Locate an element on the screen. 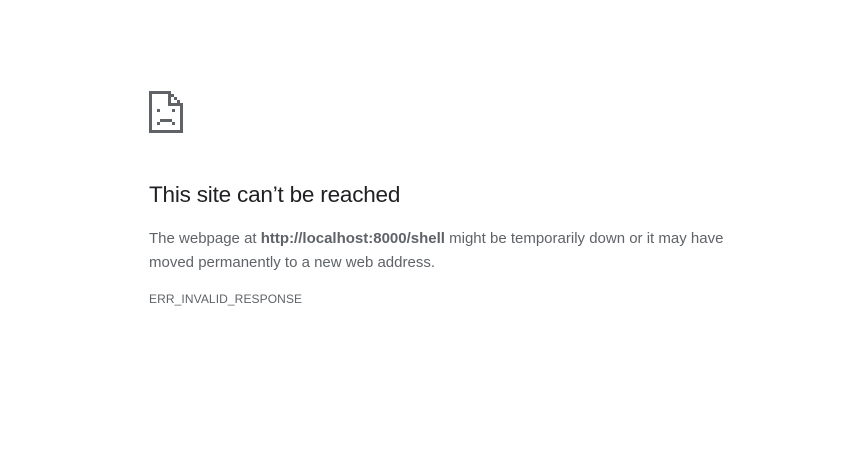 The width and height of the screenshot is (843, 453). url-text: http://localhost:8000/shell is located at coordinates (352, 238).